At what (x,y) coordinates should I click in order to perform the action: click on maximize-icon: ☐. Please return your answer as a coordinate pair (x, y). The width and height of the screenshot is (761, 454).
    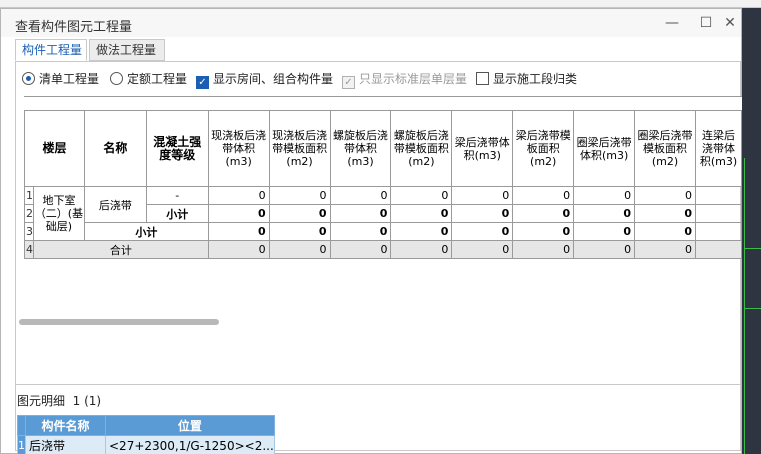
    Looking at the image, I should click on (706, 23).